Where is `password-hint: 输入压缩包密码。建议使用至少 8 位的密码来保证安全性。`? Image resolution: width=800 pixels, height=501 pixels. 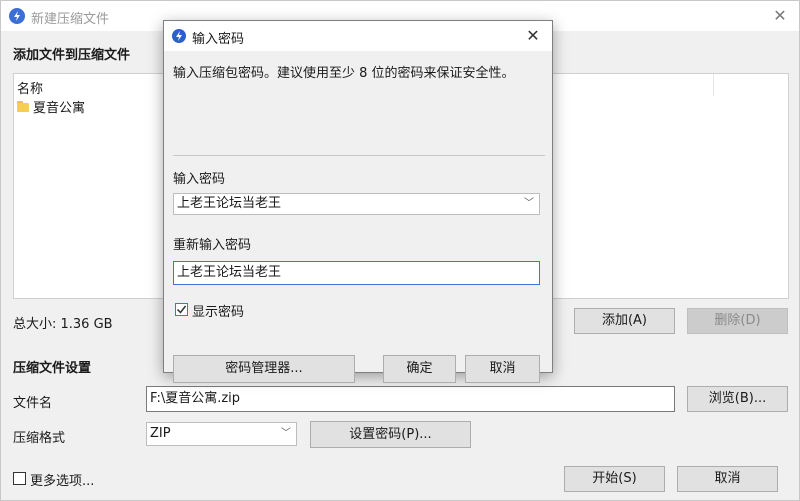 password-hint: 输入压缩包密码。建议使用至少 8 位的密码来保证安全性。 is located at coordinates (344, 73).